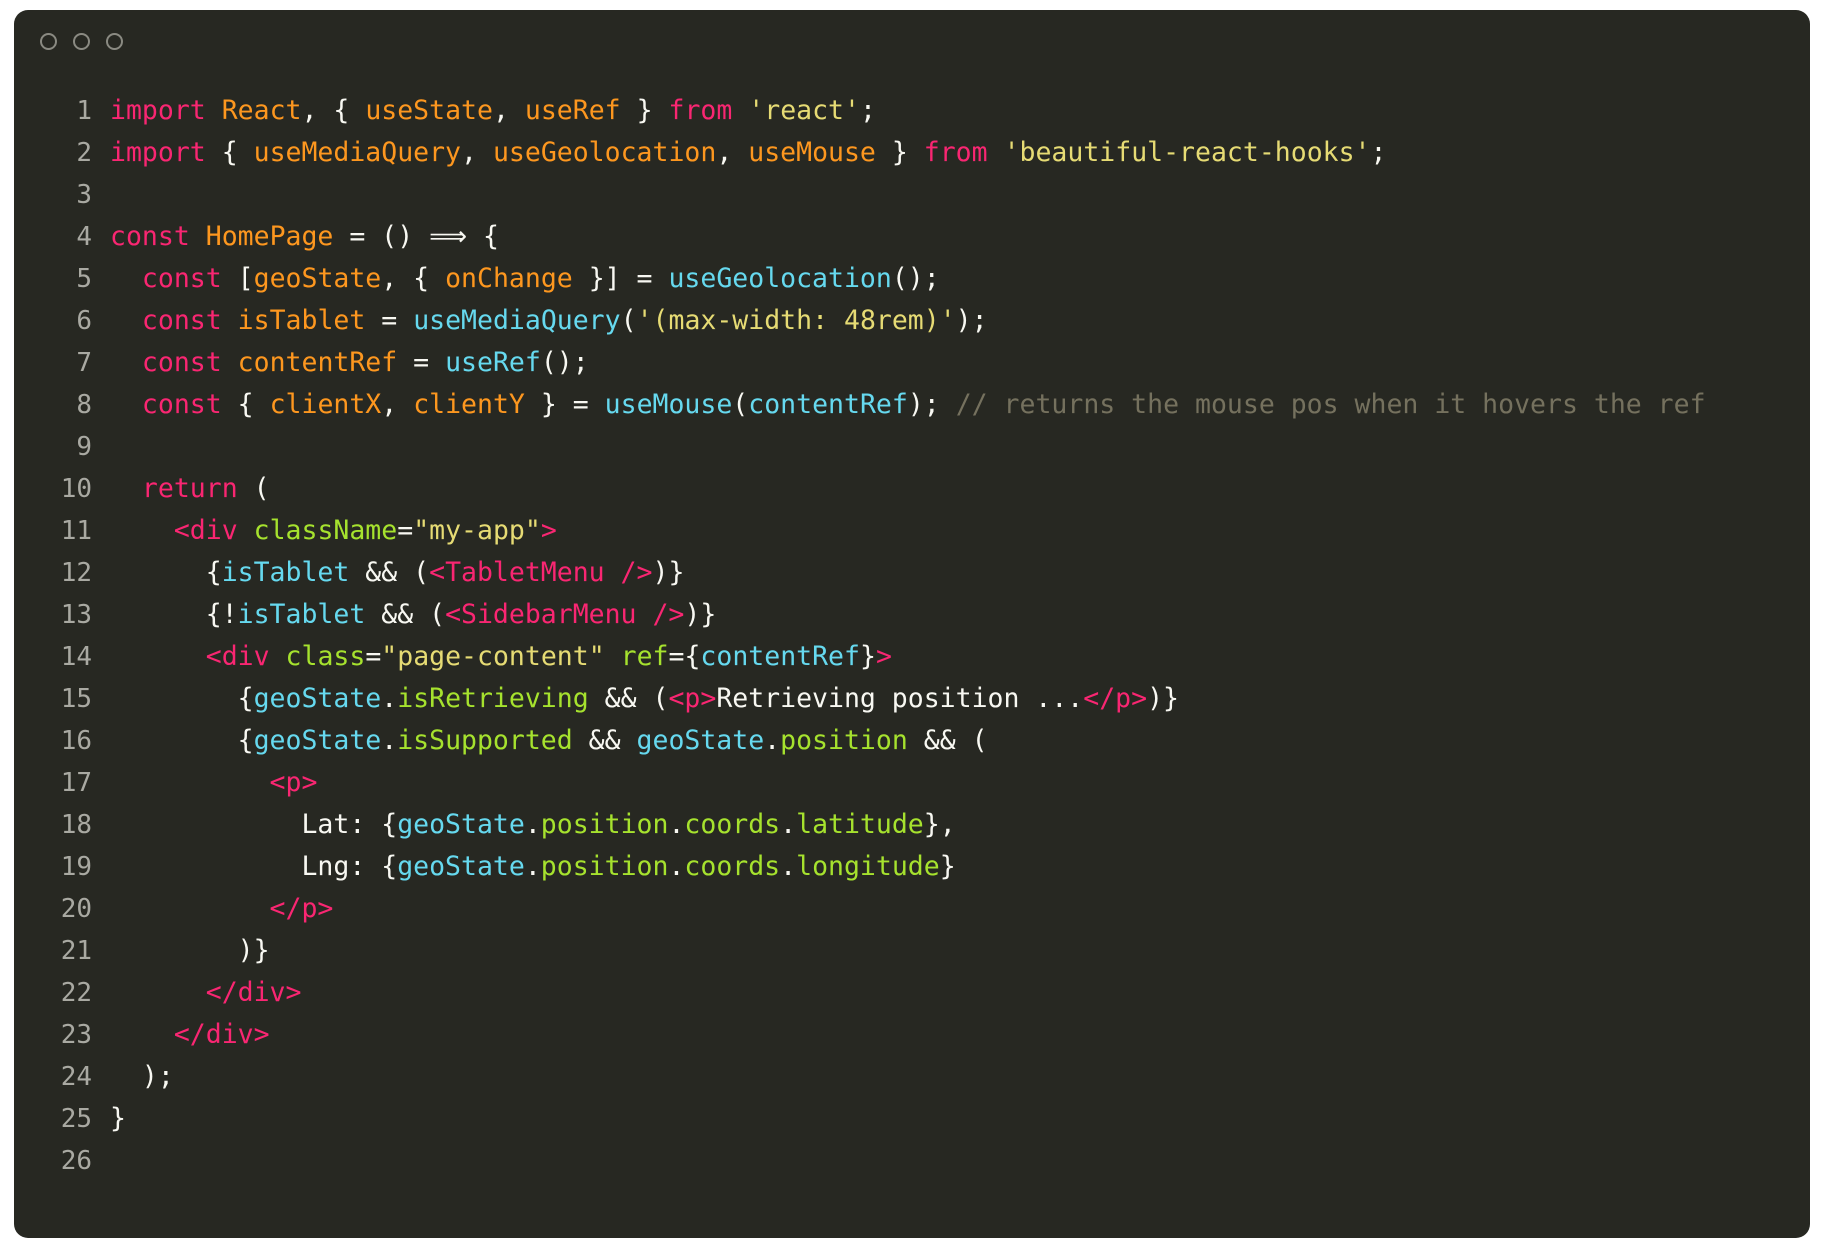 The height and width of the screenshot is (1248, 1824). I want to click on code-token: clientY, so click(469, 404).